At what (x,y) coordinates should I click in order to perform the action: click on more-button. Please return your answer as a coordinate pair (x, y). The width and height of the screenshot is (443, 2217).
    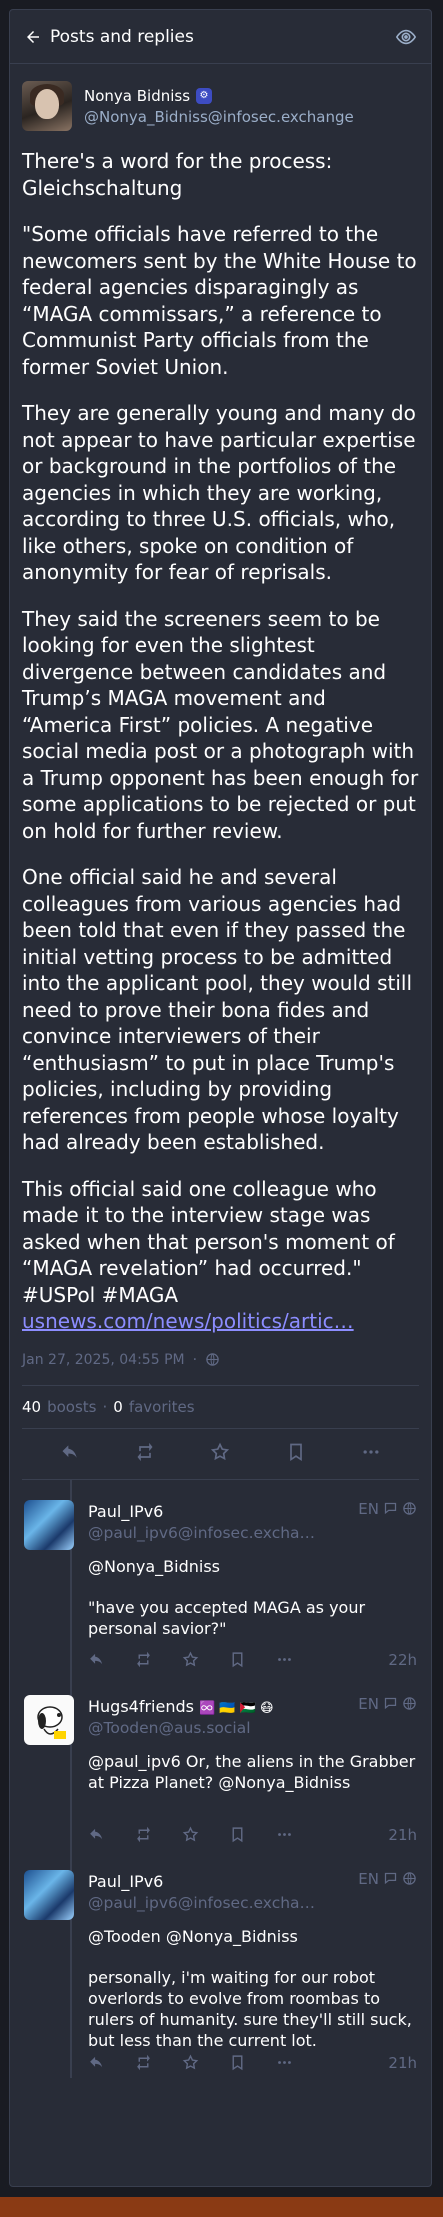
    Looking at the image, I should click on (371, 1454).